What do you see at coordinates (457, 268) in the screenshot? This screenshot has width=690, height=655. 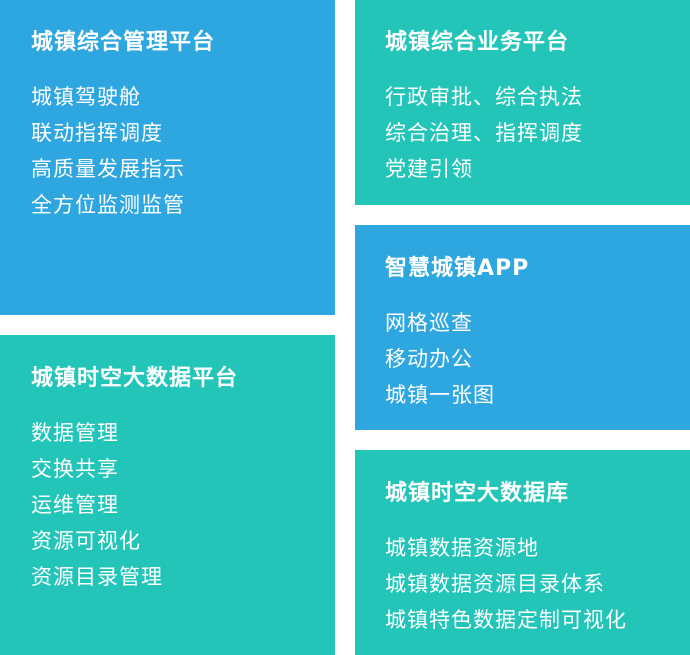 I see `panel-title: 智慧城镇APP` at bounding box center [457, 268].